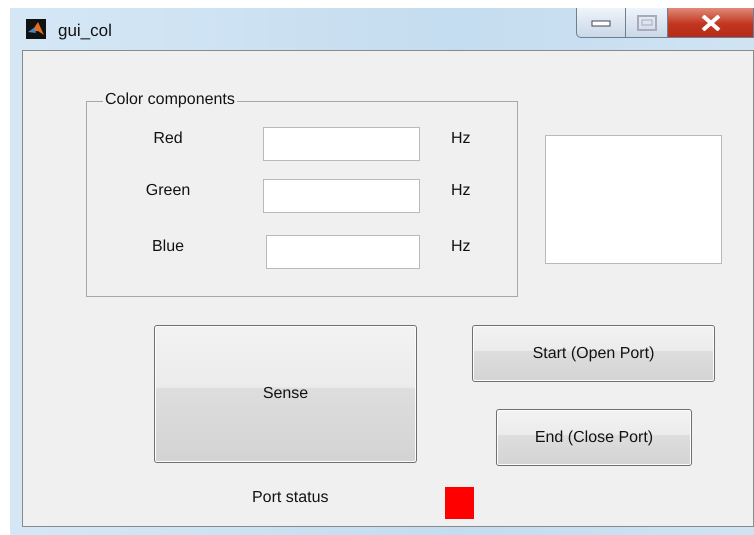 Image resolution: width=754 pixels, height=535 pixels. What do you see at coordinates (168, 139) in the screenshot?
I see `field-label: Red` at bounding box center [168, 139].